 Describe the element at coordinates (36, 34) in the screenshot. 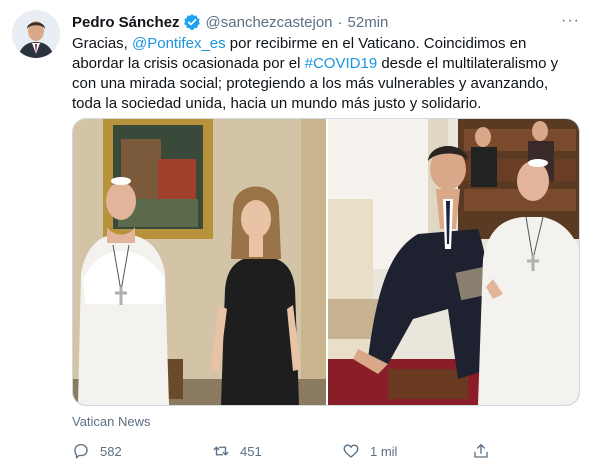

I see `author-avatar` at that location.